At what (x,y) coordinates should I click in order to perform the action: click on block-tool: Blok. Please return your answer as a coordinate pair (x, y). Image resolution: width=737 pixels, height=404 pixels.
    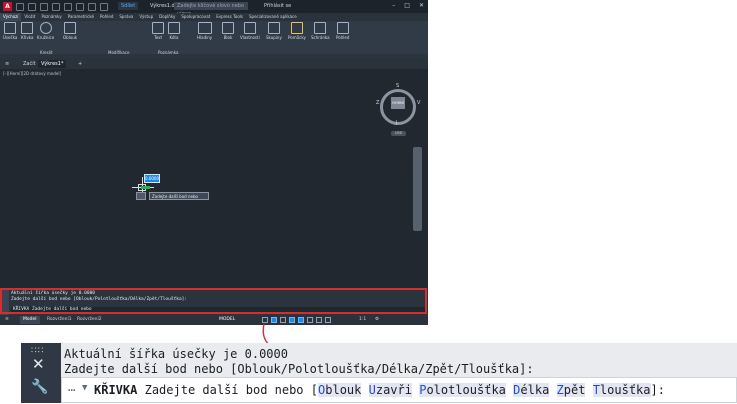
    Looking at the image, I should click on (228, 31).